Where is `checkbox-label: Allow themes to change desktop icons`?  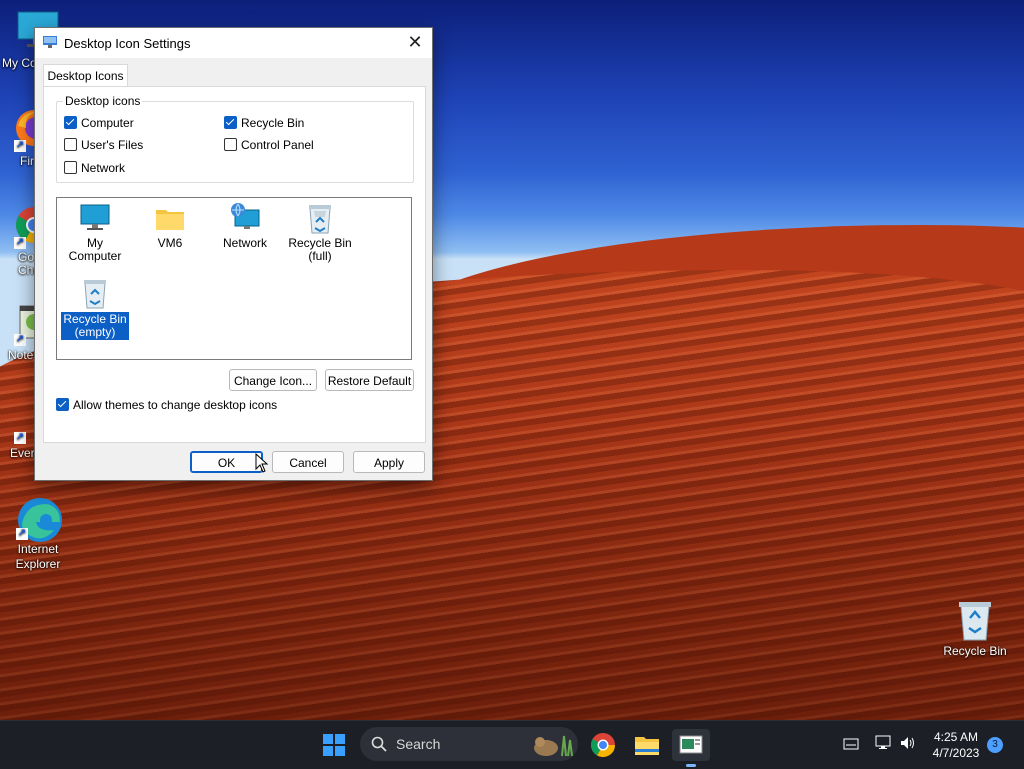 checkbox-label: Allow themes to change desktop icons is located at coordinates (175, 405).